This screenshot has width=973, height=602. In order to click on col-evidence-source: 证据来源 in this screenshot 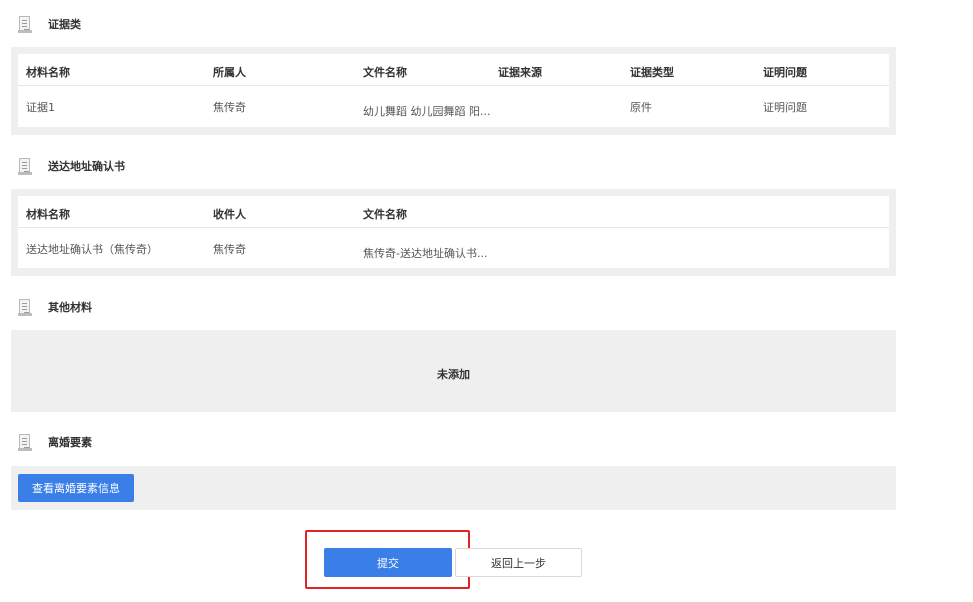, I will do `click(520, 72)`.